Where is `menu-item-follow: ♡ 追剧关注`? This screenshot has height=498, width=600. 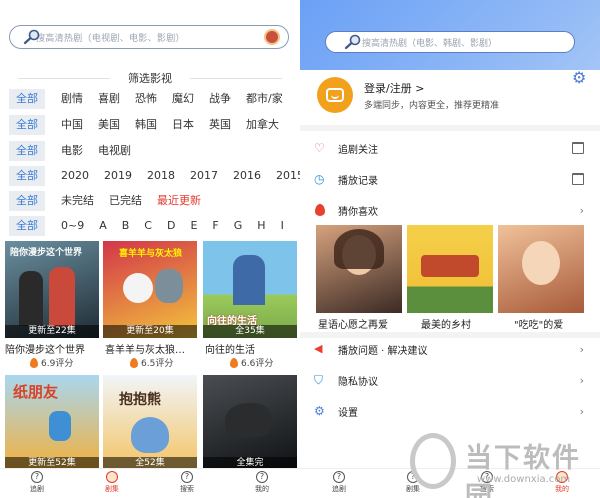 menu-item-follow: ♡ 追剧关注 is located at coordinates (450, 148).